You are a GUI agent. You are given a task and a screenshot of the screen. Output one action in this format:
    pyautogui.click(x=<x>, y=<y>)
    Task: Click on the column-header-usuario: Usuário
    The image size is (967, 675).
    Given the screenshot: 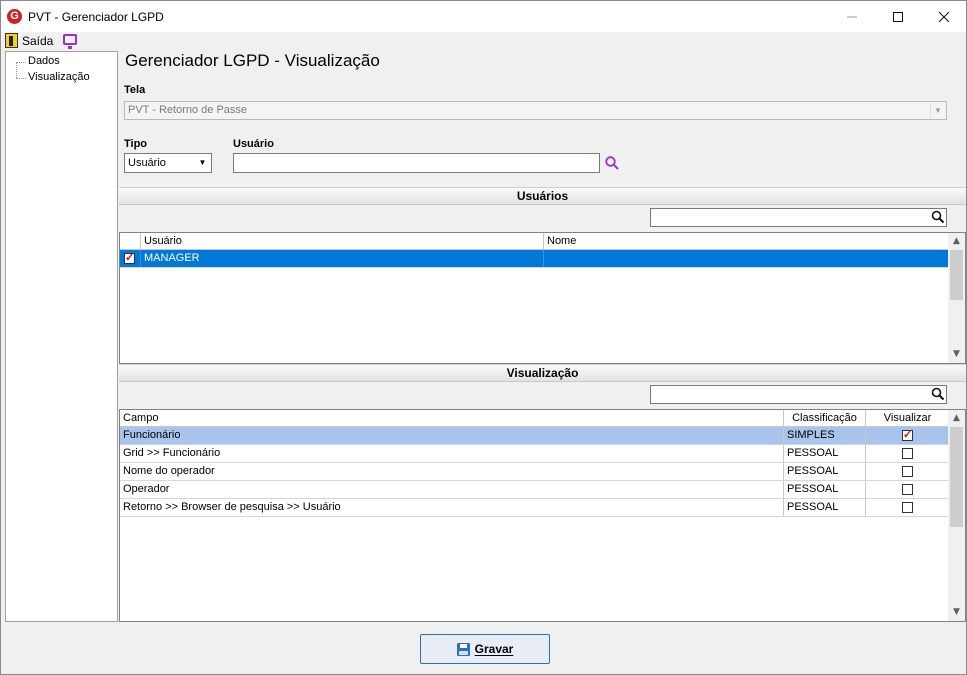 What is the action you would take?
    pyautogui.click(x=342, y=241)
    